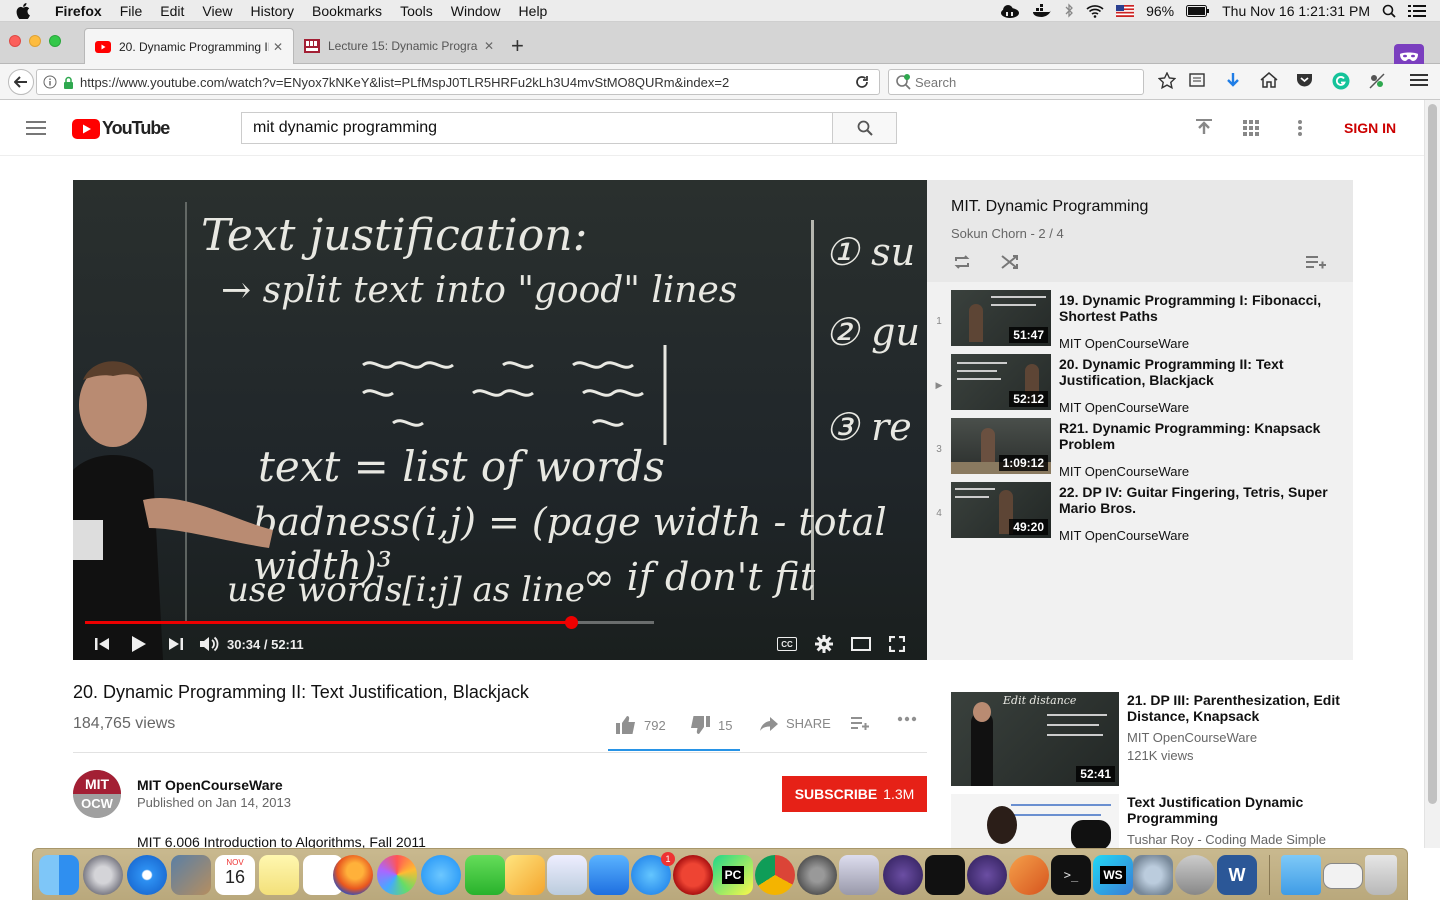 This screenshot has width=1440, height=900. Describe the element at coordinates (147, 875) in the screenshot. I see `safari-compass-icon` at that location.